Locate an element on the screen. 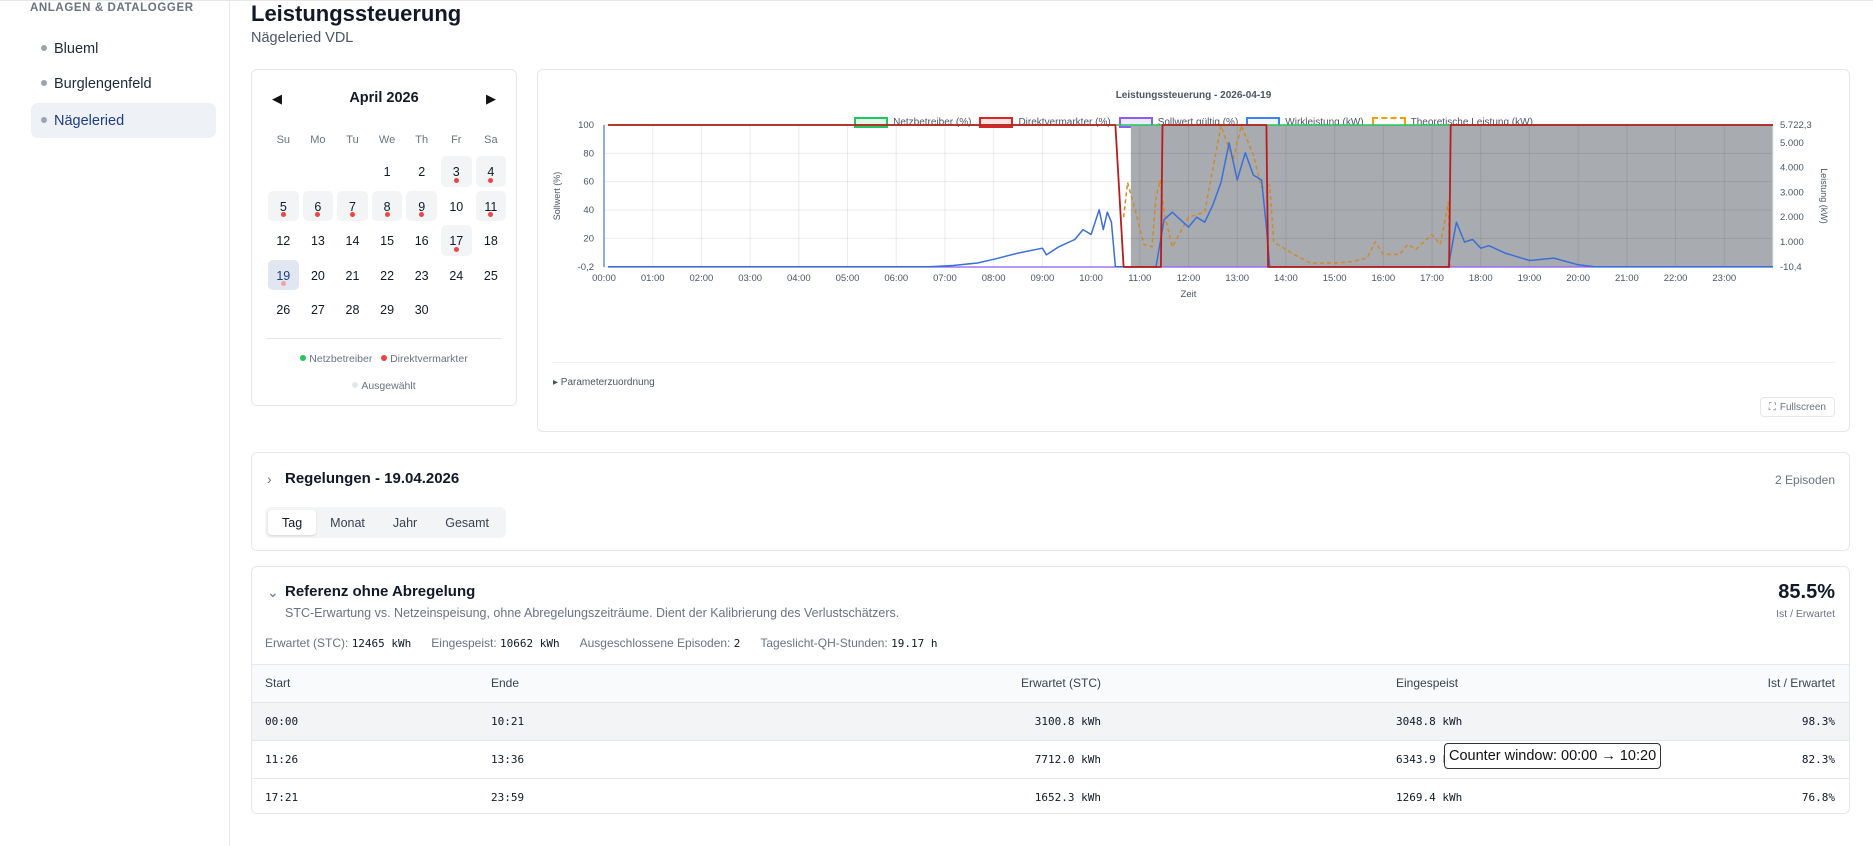  calendar-legend-selected: Ausgewählt is located at coordinates (384, 386).